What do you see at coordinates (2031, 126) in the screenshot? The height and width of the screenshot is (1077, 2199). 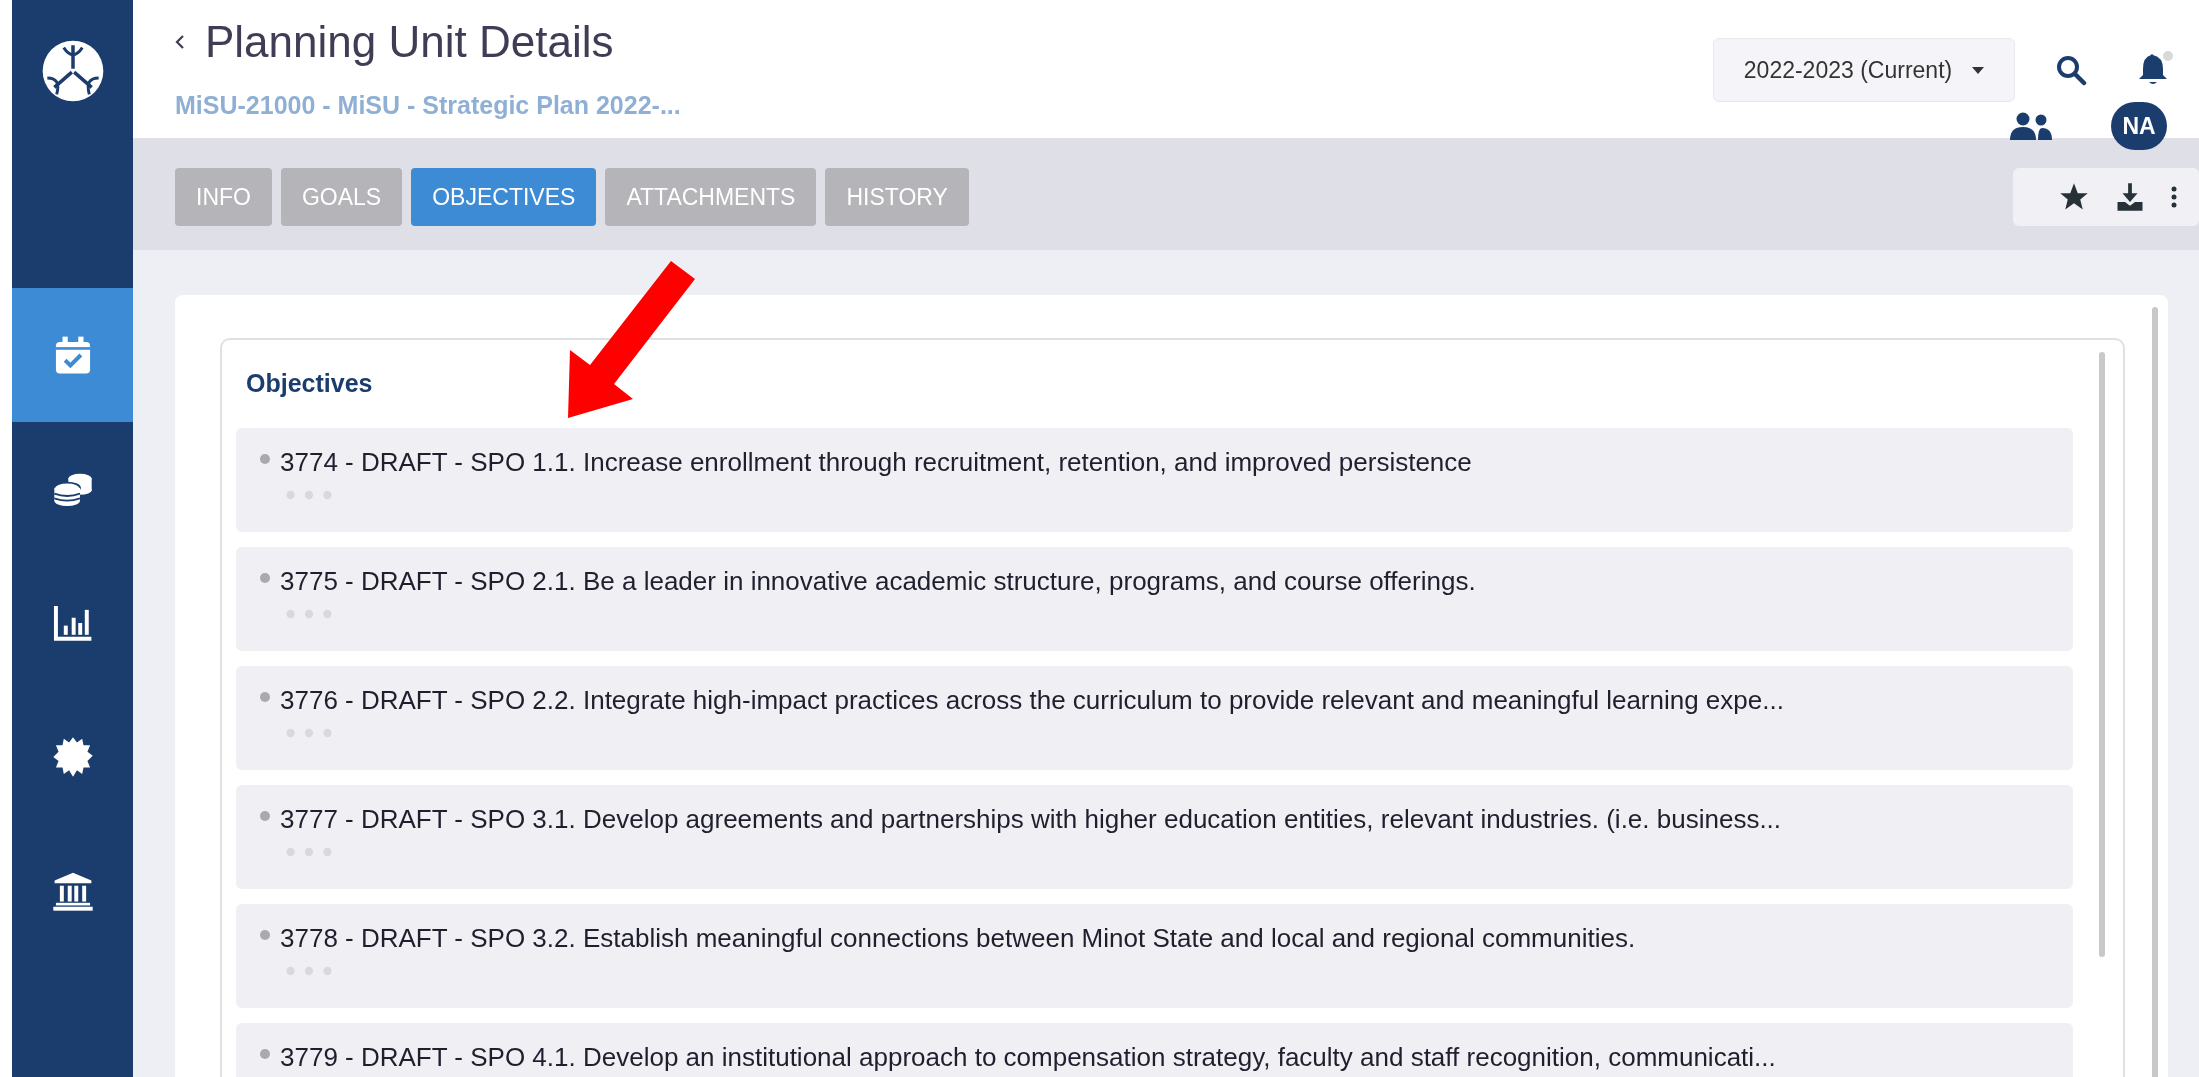 I see `users-icon` at bounding box center [2031, 126].